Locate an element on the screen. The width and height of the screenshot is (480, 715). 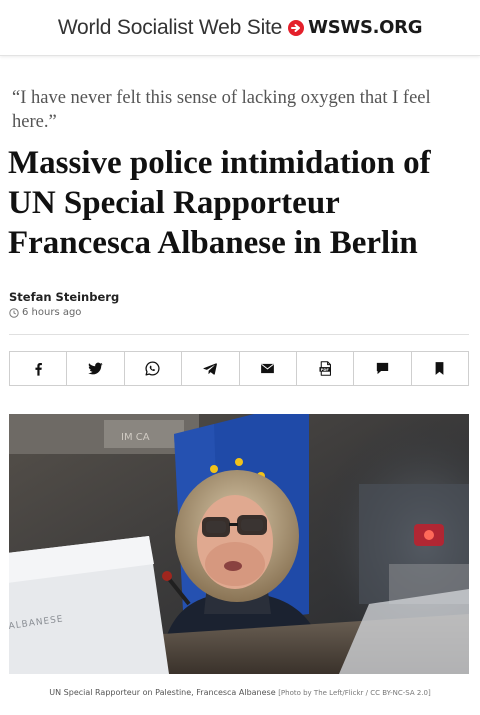
author-name: Stefan Steinberg is located at coordinates (64, 297).